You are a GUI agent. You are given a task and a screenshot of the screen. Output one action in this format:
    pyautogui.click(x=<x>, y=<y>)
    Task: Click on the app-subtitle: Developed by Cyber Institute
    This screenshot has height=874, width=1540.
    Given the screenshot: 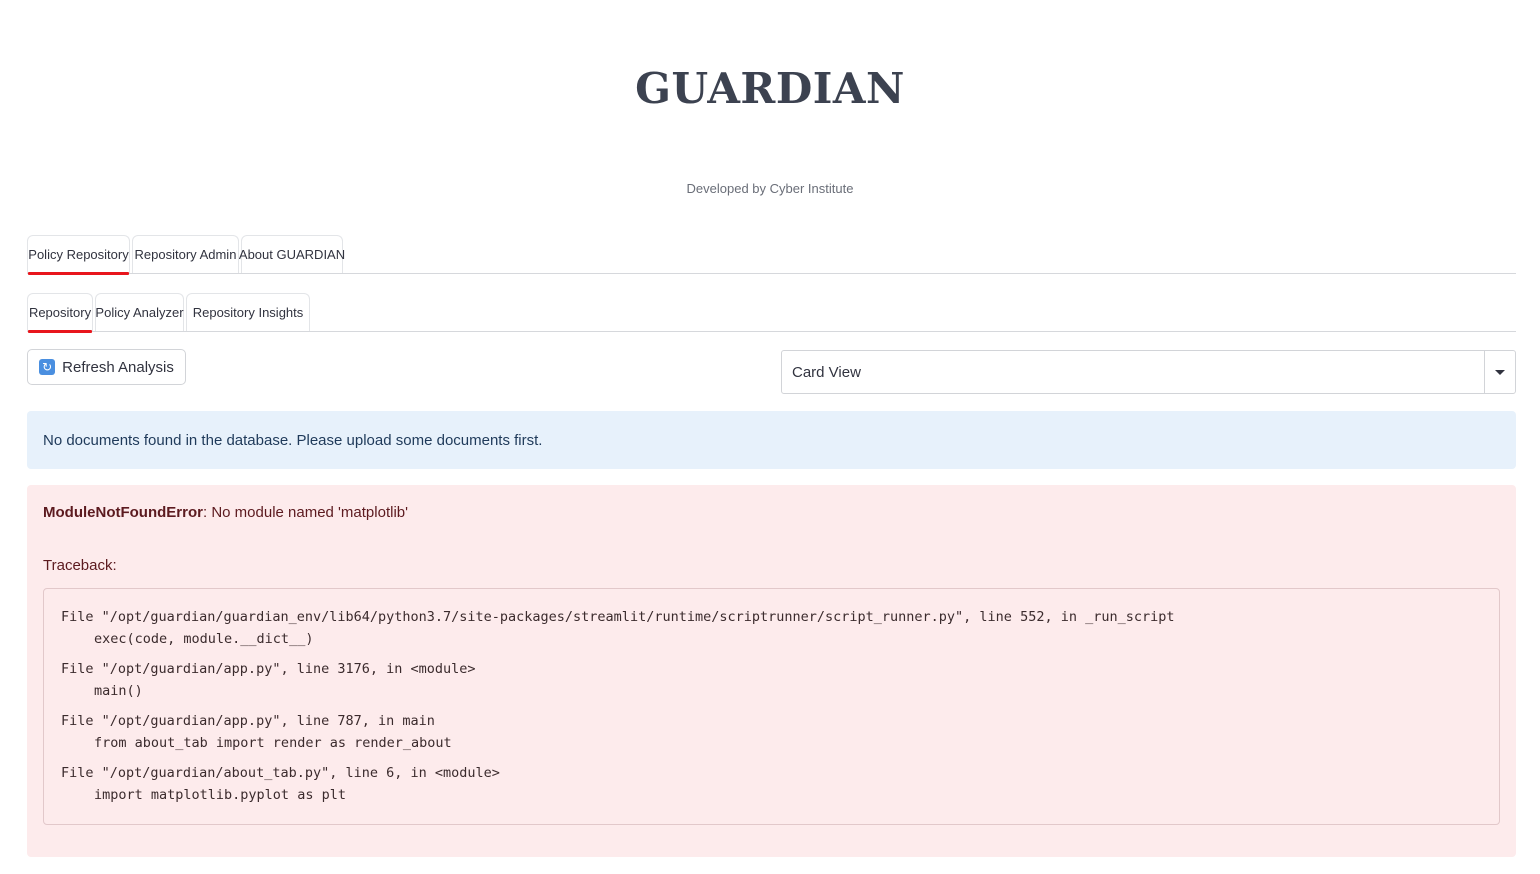 What is the action you would take?
    pyautogui.click(x=770, y=188)
    